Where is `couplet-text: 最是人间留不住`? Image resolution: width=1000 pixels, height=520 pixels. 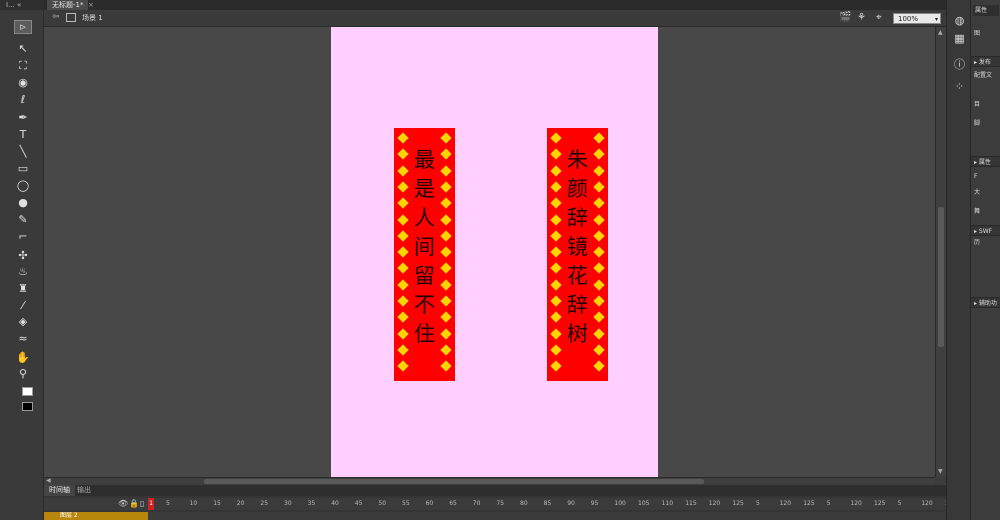 couplet-text: 最是人间留不住 is located at coordinates (424, 247).